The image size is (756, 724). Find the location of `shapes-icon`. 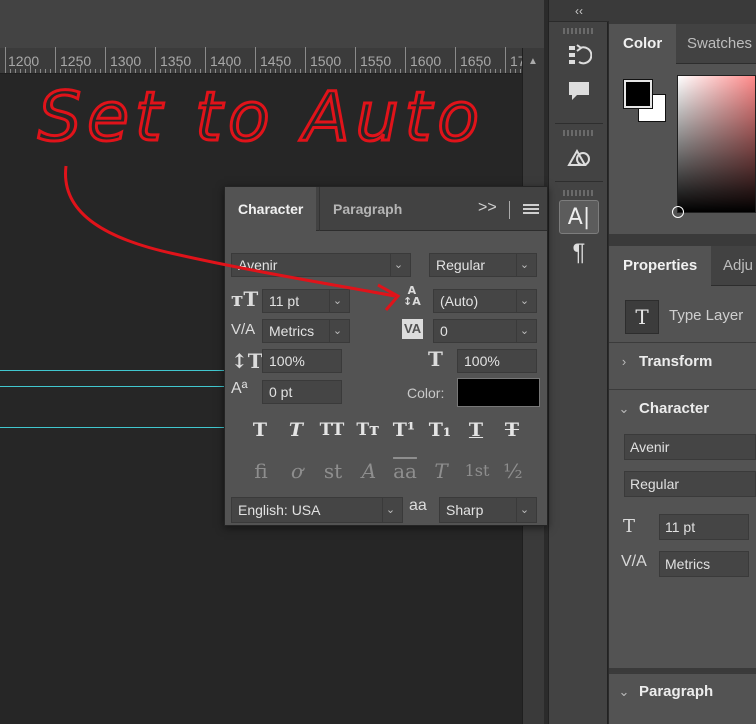

shapes-icon is located at coordinates (579, 157).